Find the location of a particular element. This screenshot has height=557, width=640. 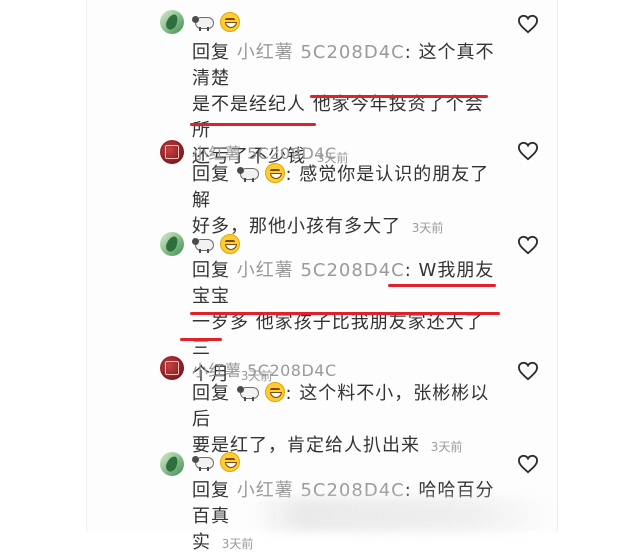

comment-line: 实 is located at coordinates (201, 542).